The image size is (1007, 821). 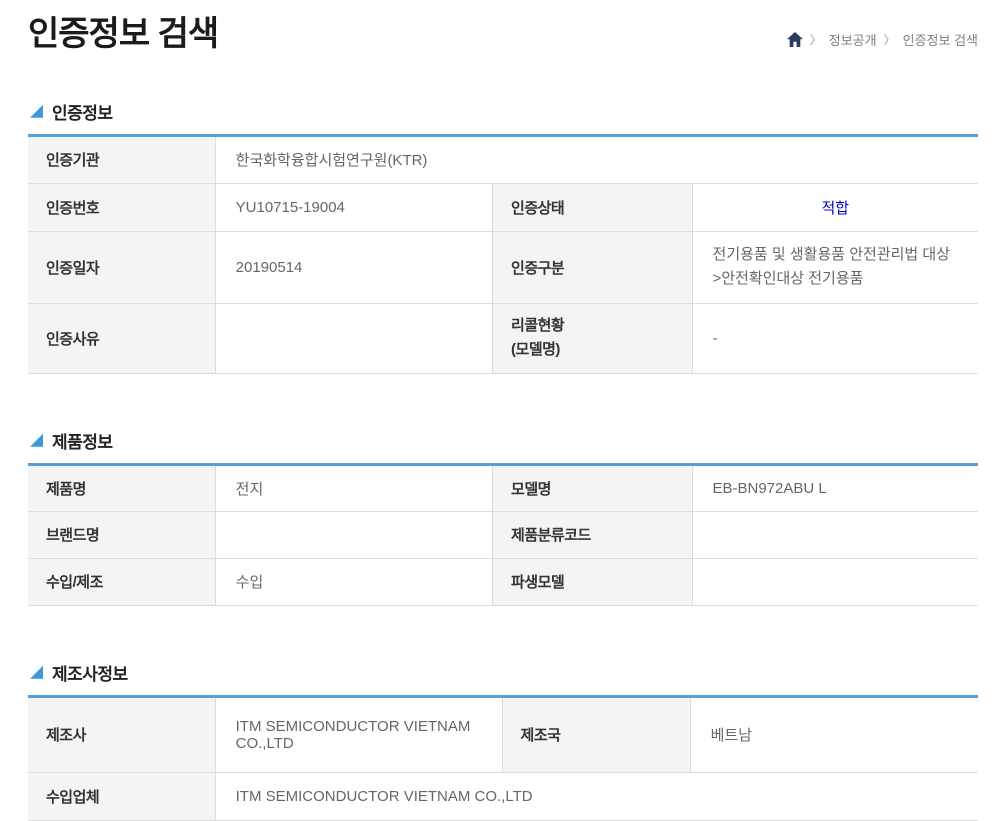 I want to click on section-header: 제조사정보, so click(x=504, y=672).